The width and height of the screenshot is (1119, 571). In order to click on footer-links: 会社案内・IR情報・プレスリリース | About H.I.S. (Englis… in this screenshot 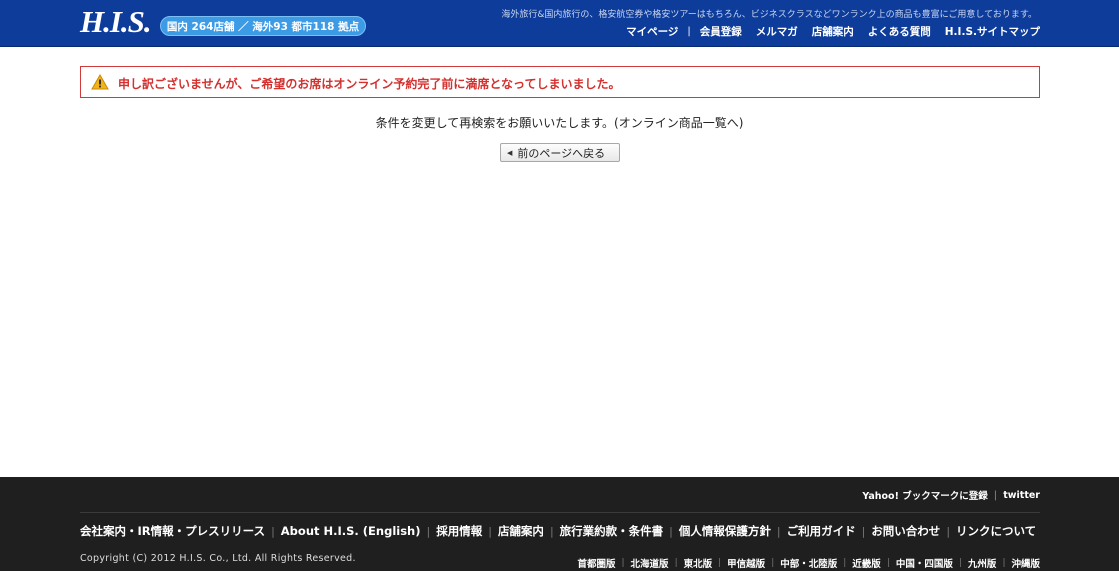, I will do `click(558, 531)`.